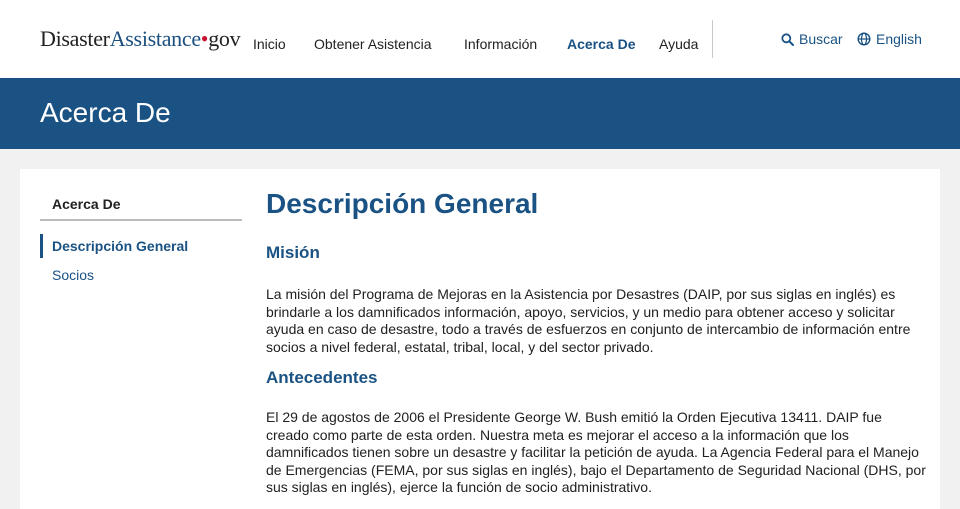 Image resolution: width=960 pixels, height=509 pixels. I want to click on search-icon, so click(787, 39).